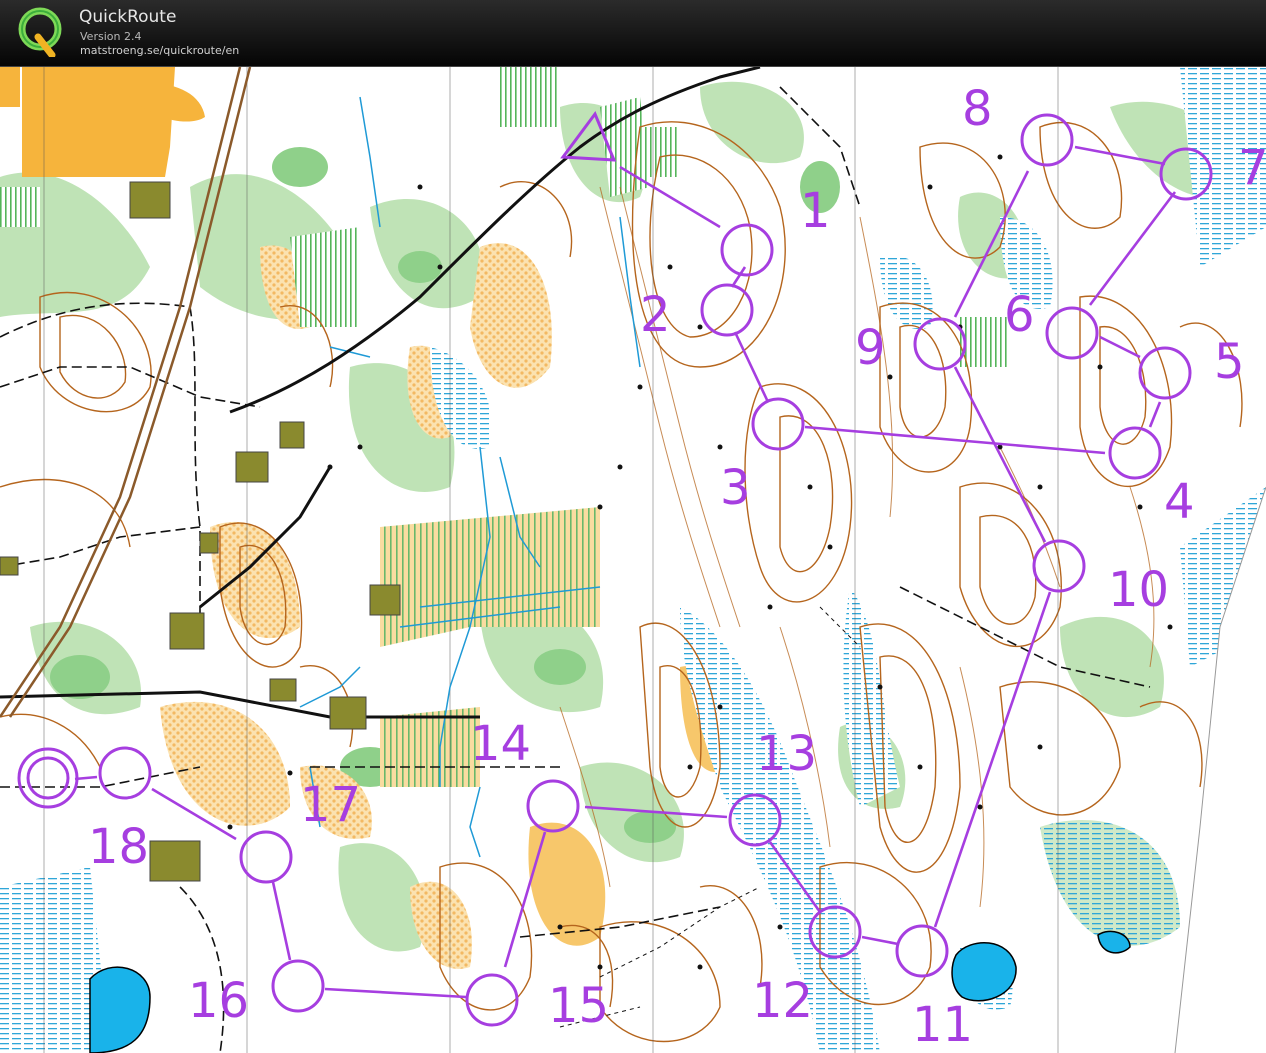  I want to click on control-number-7: 7, so click(1252, 168).